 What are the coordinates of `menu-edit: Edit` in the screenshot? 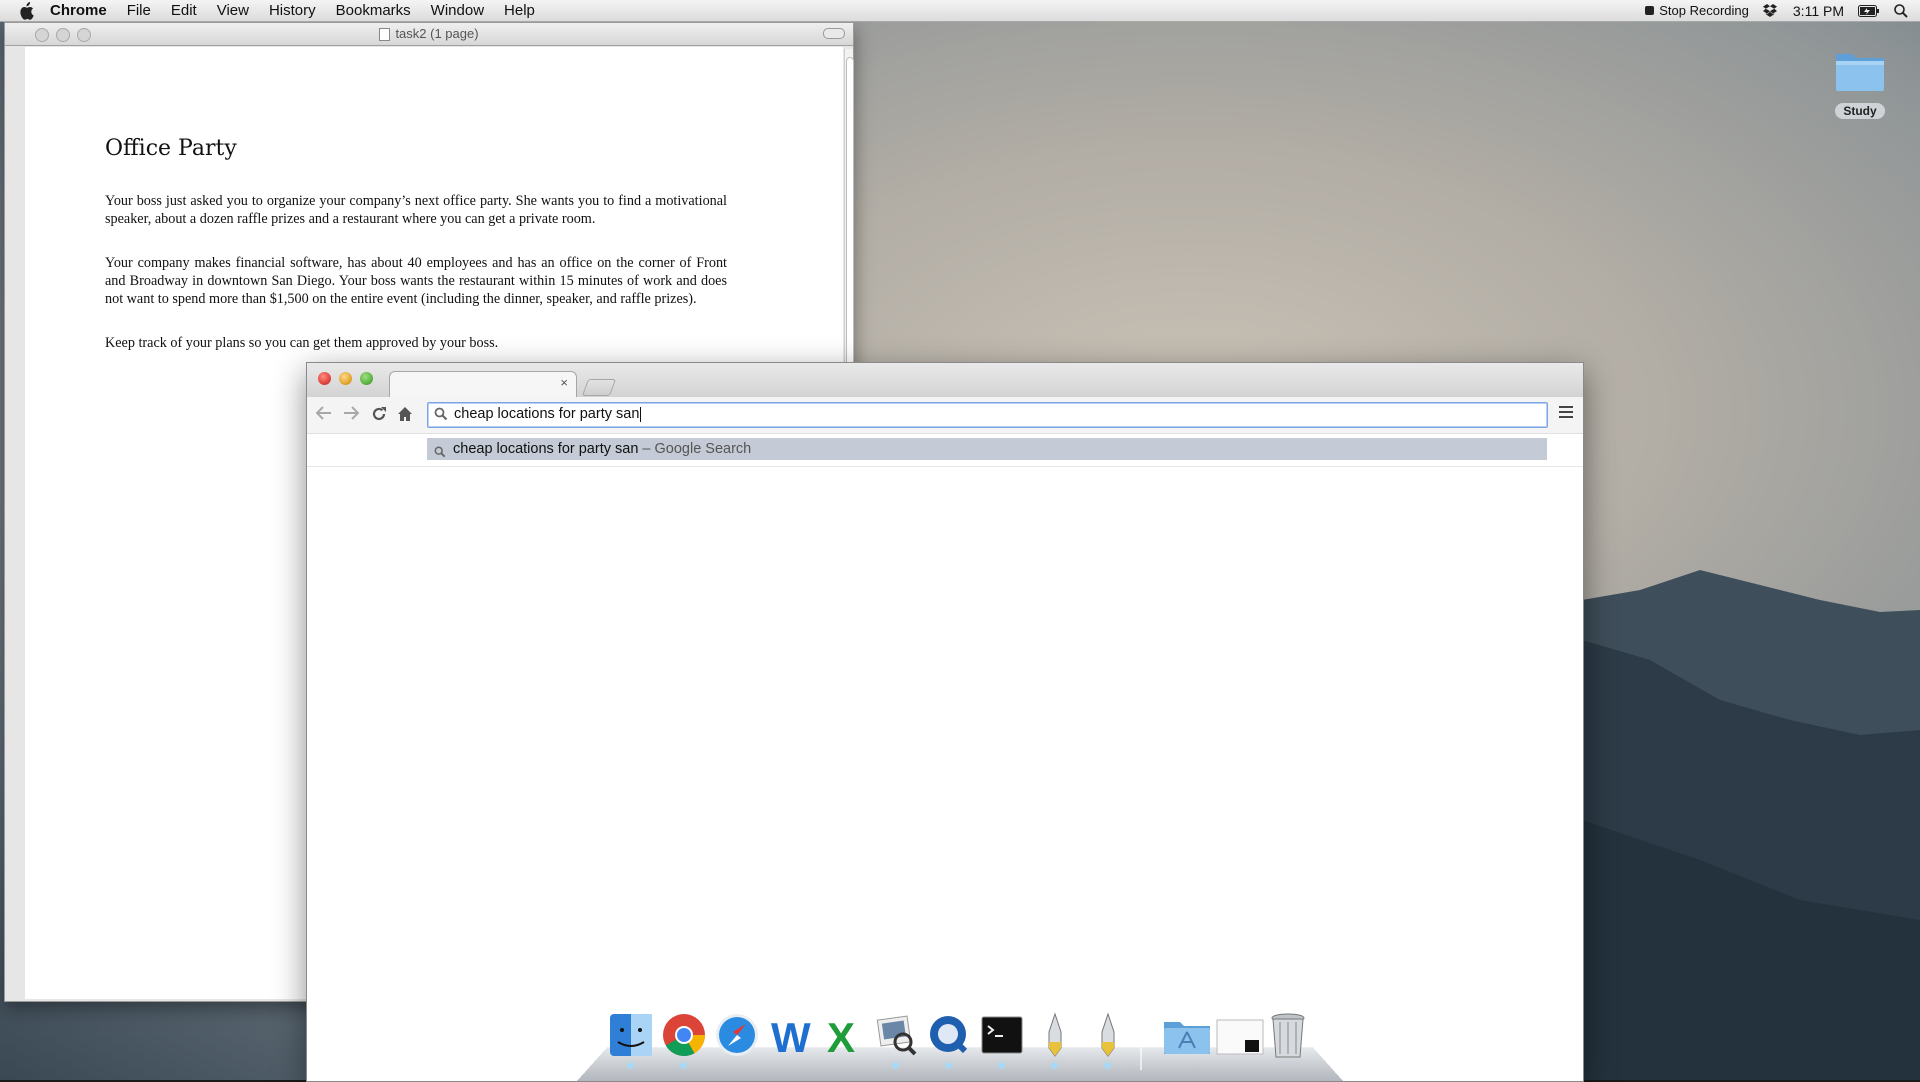 It's located at (184, 10).